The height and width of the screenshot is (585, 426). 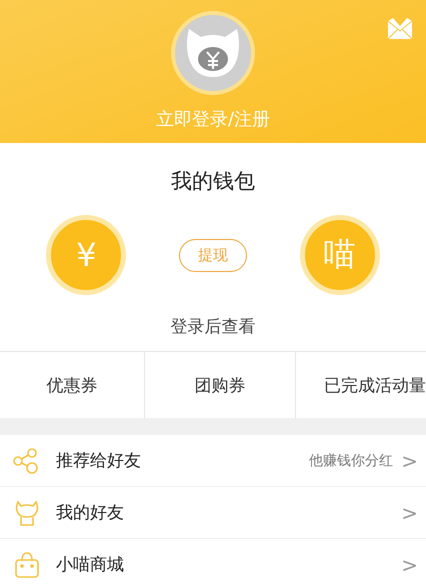 What do you see at coordinates (351, 461) in the screenshot?
I see `menu-note: 他赚钱你分红` at bounding box center [351, 461].